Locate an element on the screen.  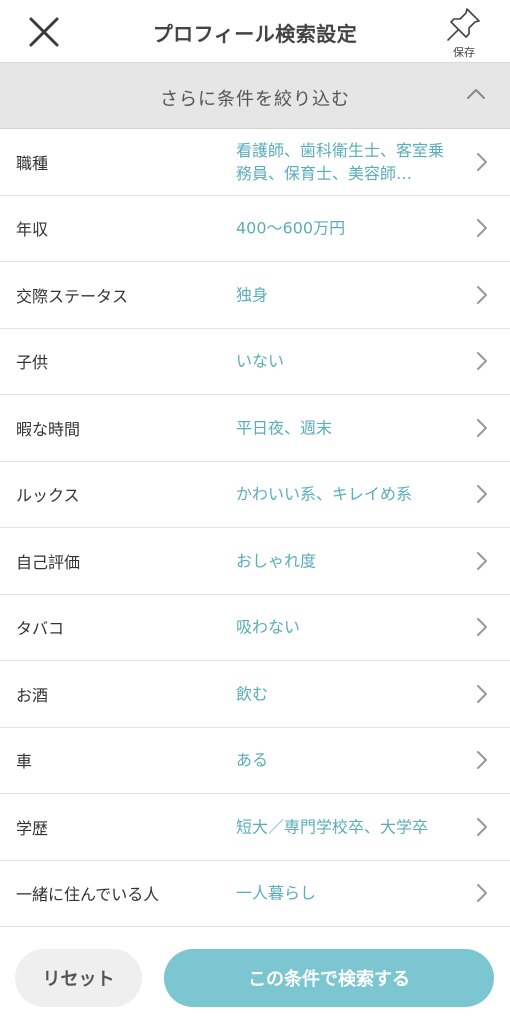
condition-value: 短大／専門学校卒、大学卒 is located at coordinates (332, 827).